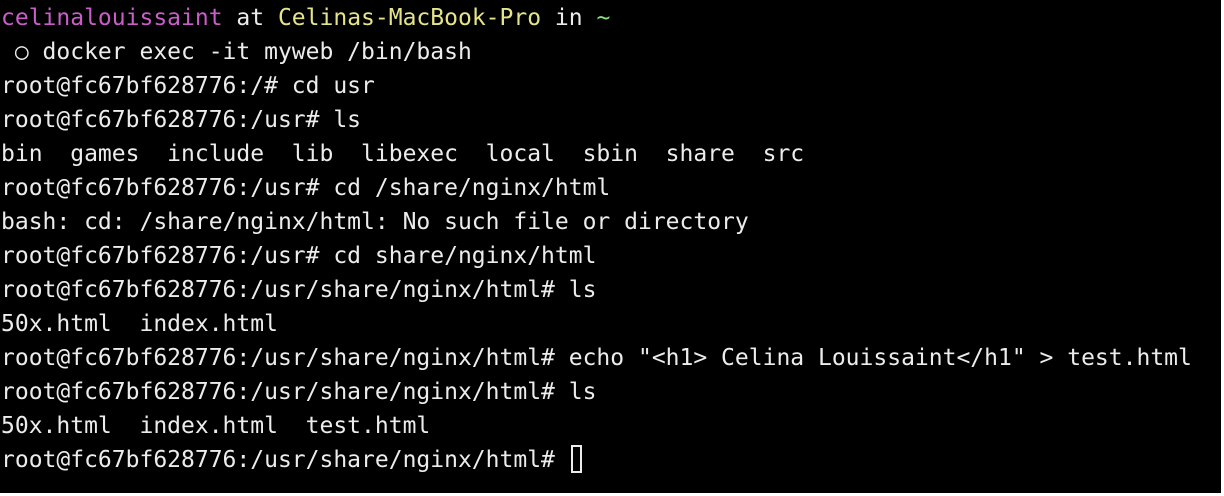 Image resolution: width=1224 pixels, height=496 pixels. What do you see at coordinates (285, 460) in the screenshot?
I see `current-prompt: root@fc67bf628776:/usr/share/nginx/html#` at bounding box center [285, 460].